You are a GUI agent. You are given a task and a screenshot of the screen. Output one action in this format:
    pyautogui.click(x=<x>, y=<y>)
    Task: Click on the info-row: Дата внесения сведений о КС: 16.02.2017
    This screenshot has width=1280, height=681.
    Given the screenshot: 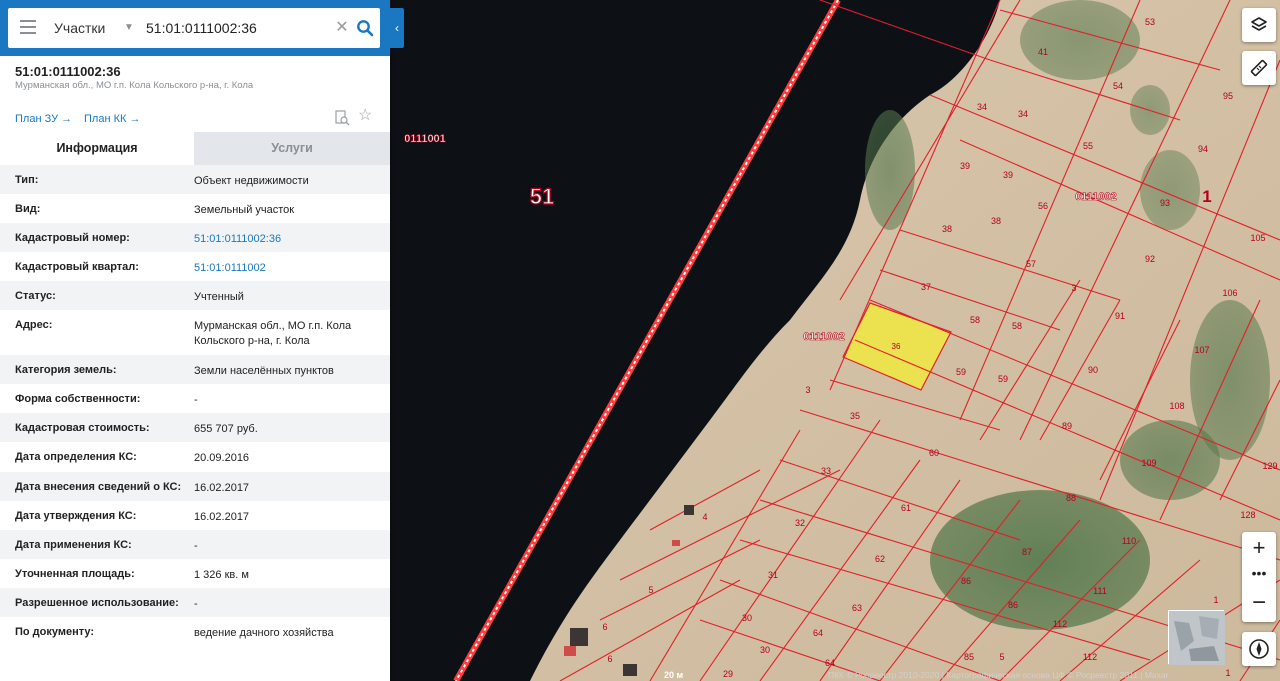 What is the action you would take?
    pyautogui.click(x=195, y=486)
    